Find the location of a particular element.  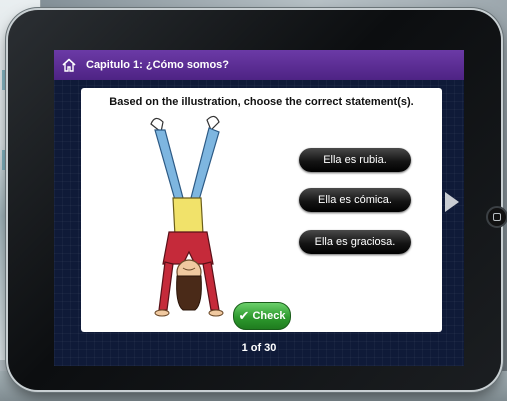

check-button-label: Check is located at coordinates (269, 316).